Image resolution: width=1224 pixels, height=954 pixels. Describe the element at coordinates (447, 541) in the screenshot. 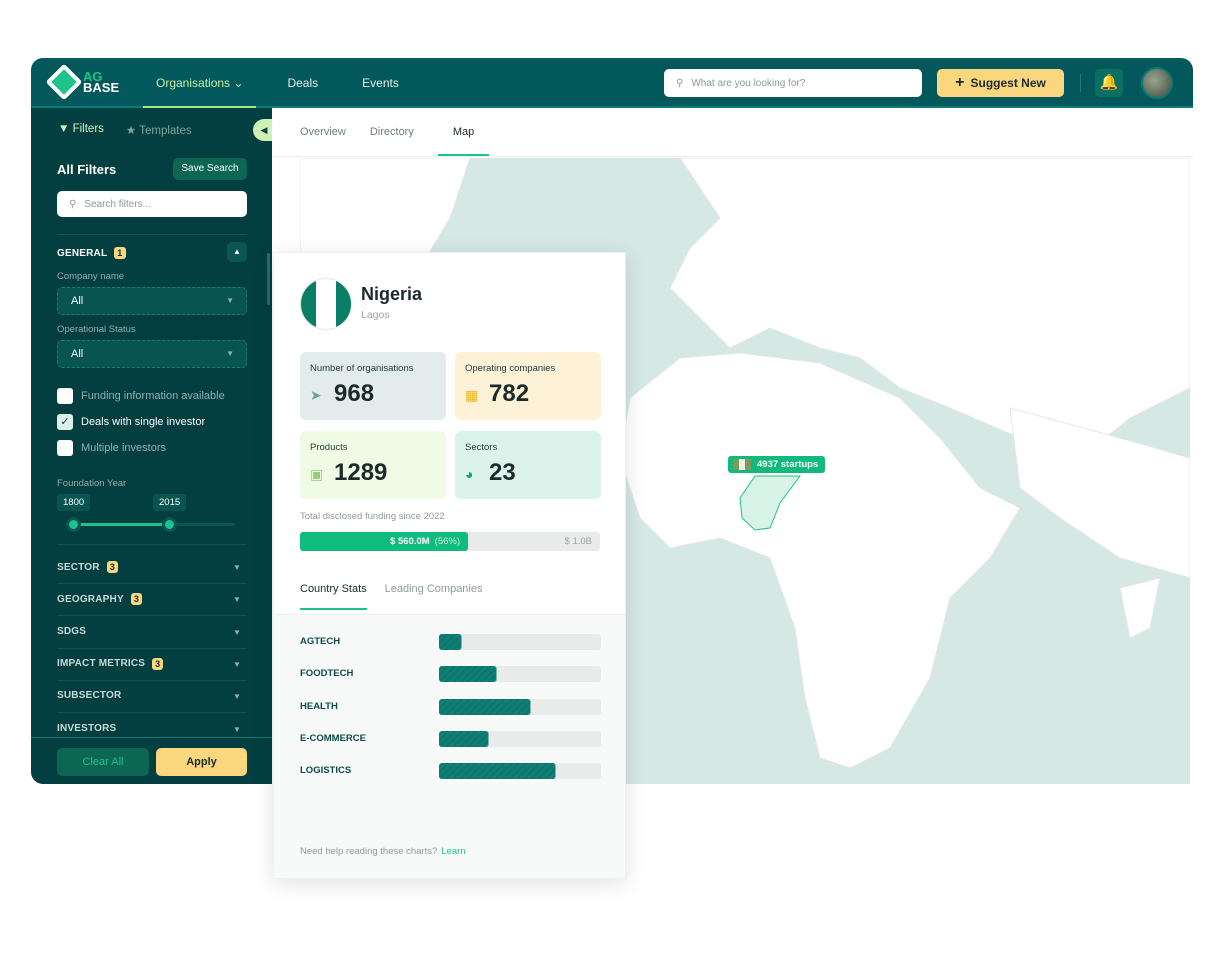

I see `funding-percent: (56%)` at that location.